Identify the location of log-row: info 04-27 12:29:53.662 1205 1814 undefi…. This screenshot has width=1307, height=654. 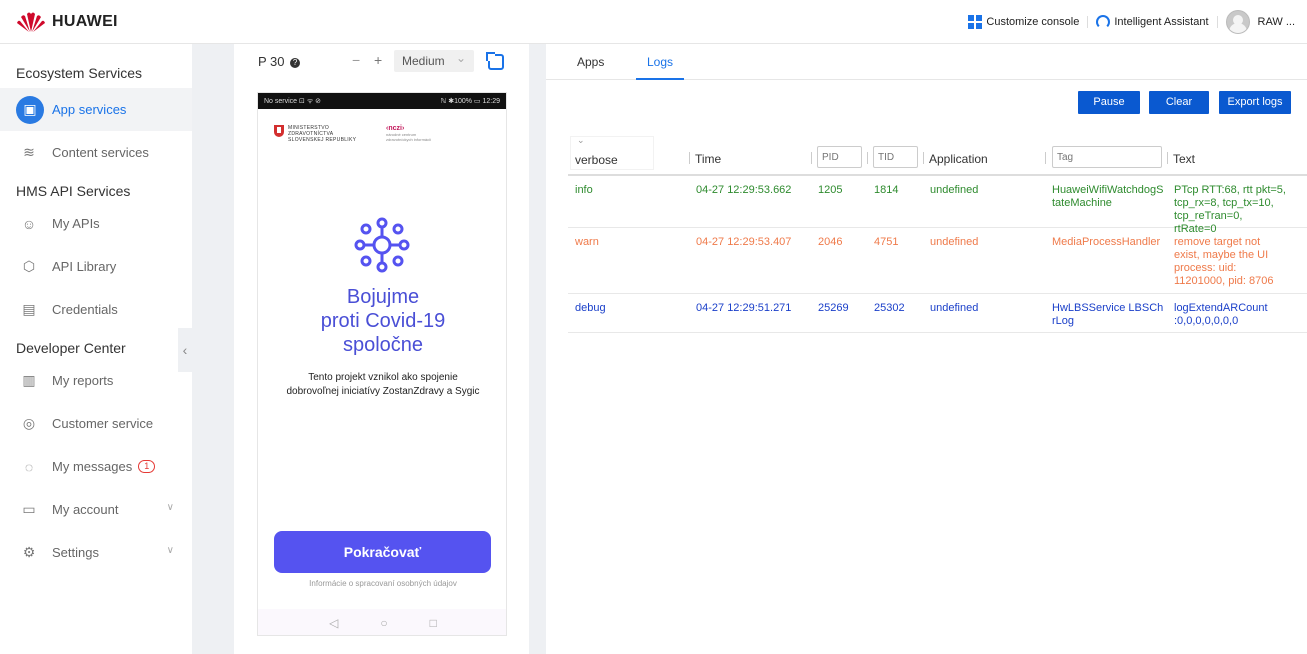
(937, 206).